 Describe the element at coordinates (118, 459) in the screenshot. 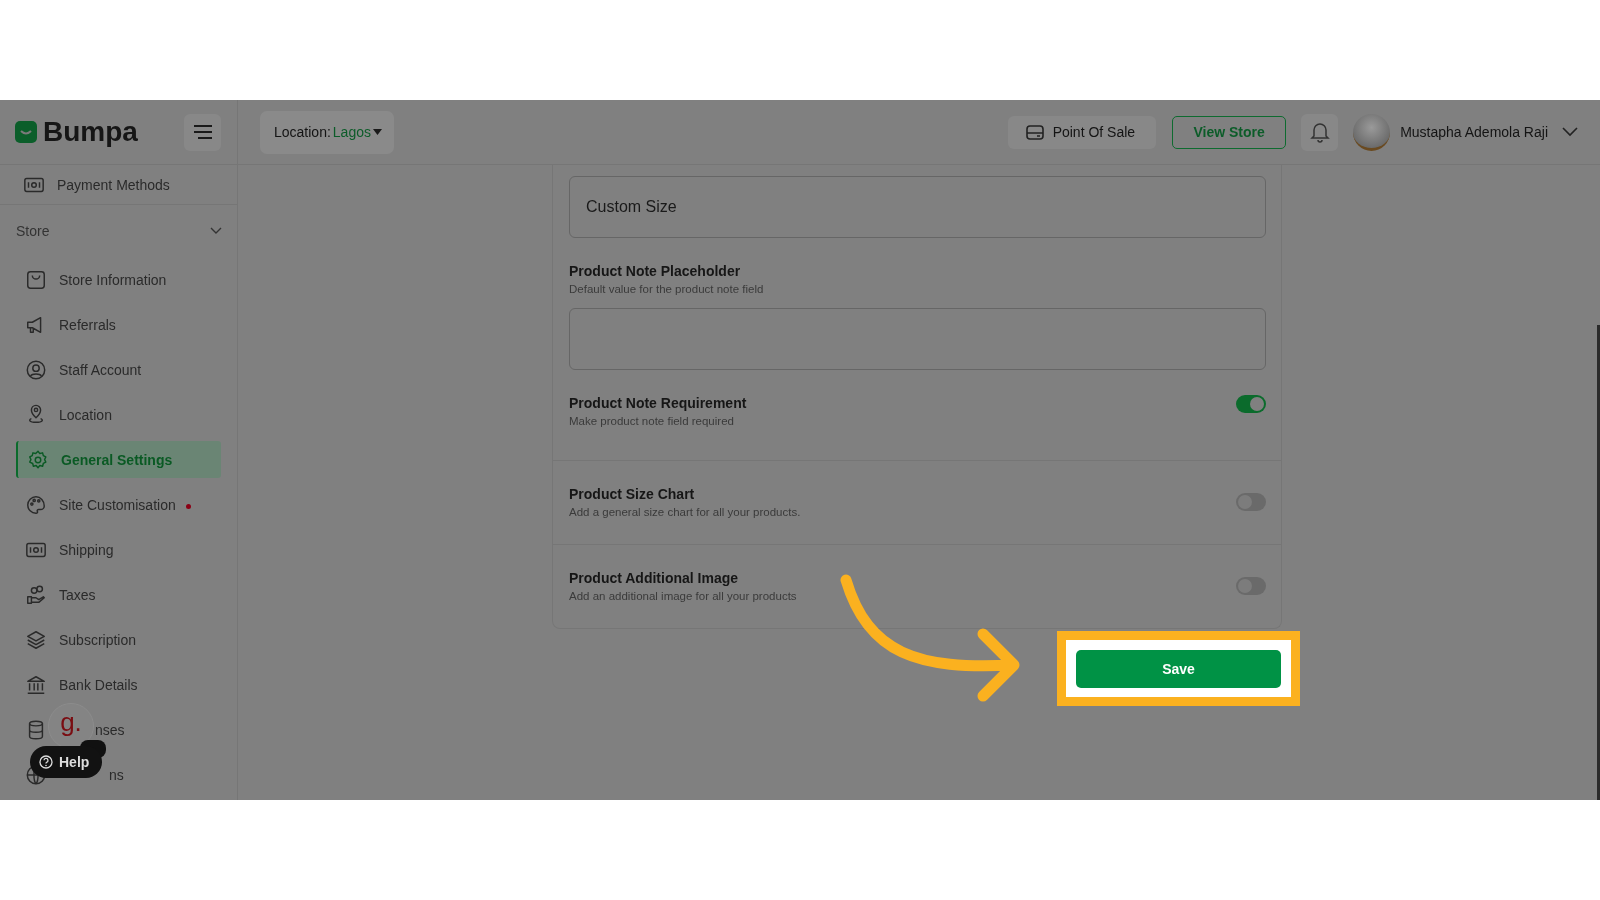

I see `sidebar-item: General Settings` at that location.